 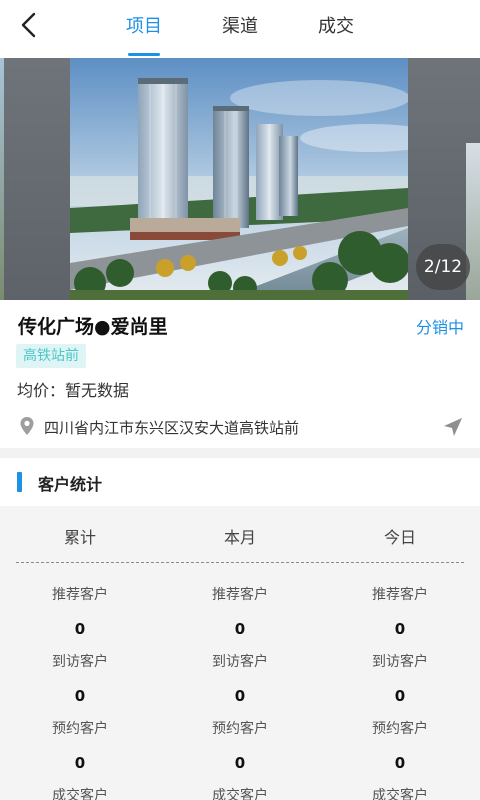 What do you see at coordinates (19, 482) in the screenshot?
I see `section-accent-bar` at bounding box center [19, 482].